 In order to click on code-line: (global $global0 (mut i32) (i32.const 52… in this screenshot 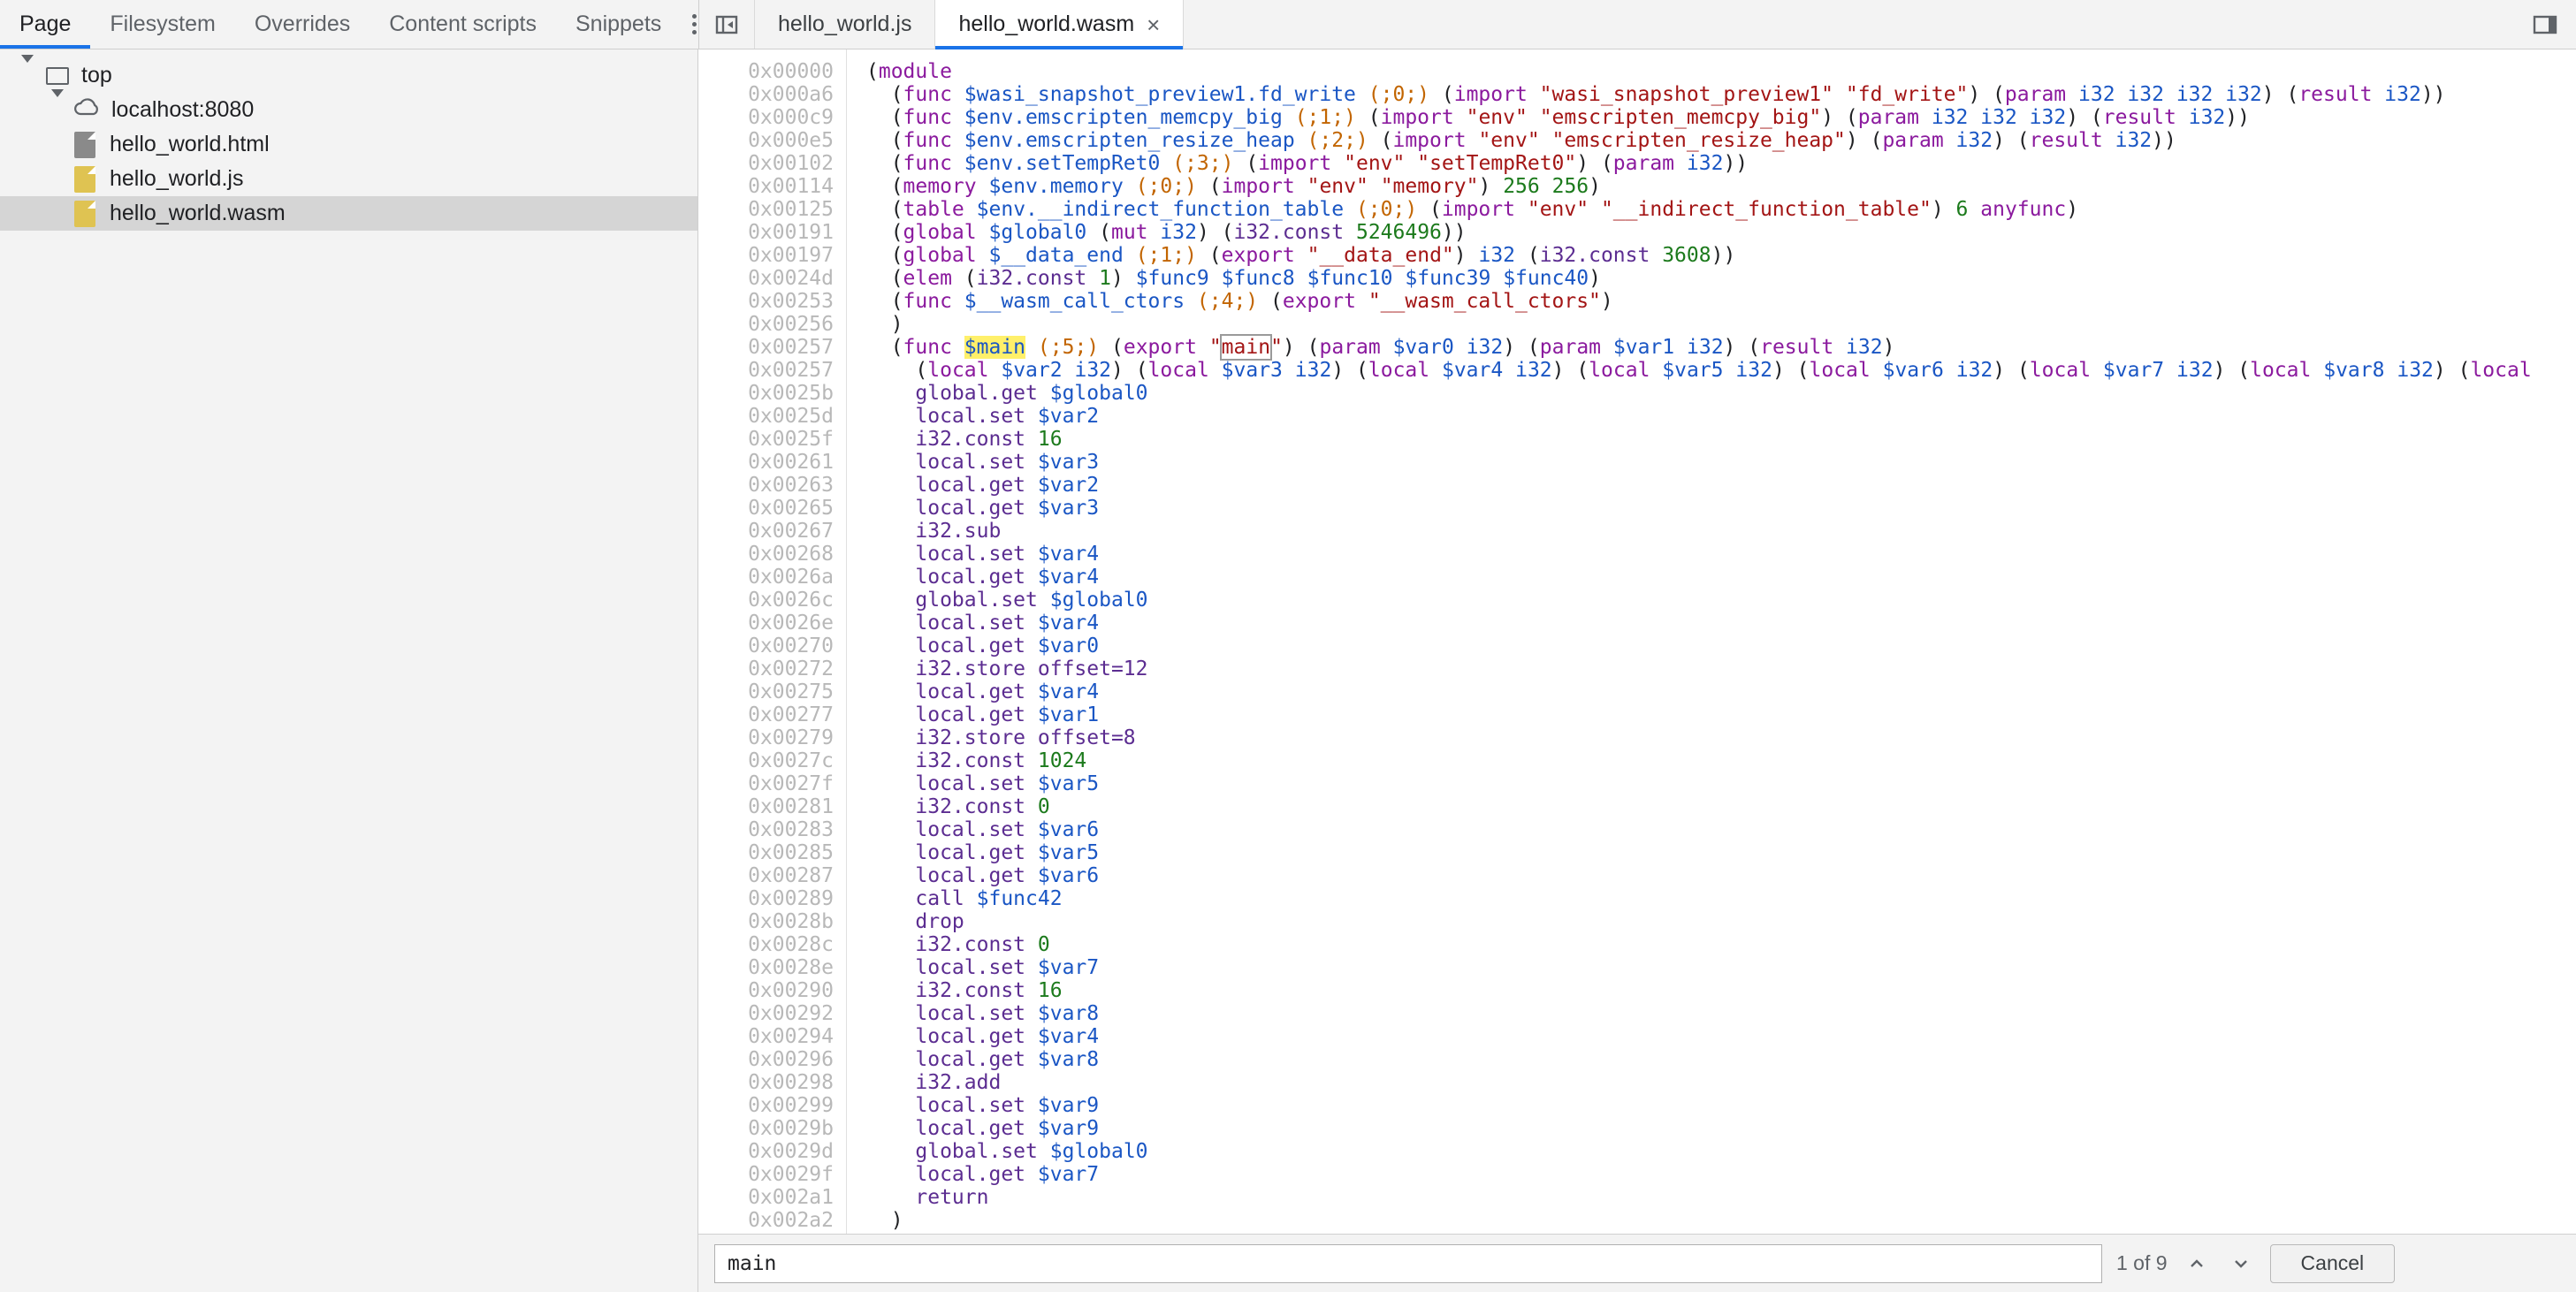, I will do `click(1166, 232)`.